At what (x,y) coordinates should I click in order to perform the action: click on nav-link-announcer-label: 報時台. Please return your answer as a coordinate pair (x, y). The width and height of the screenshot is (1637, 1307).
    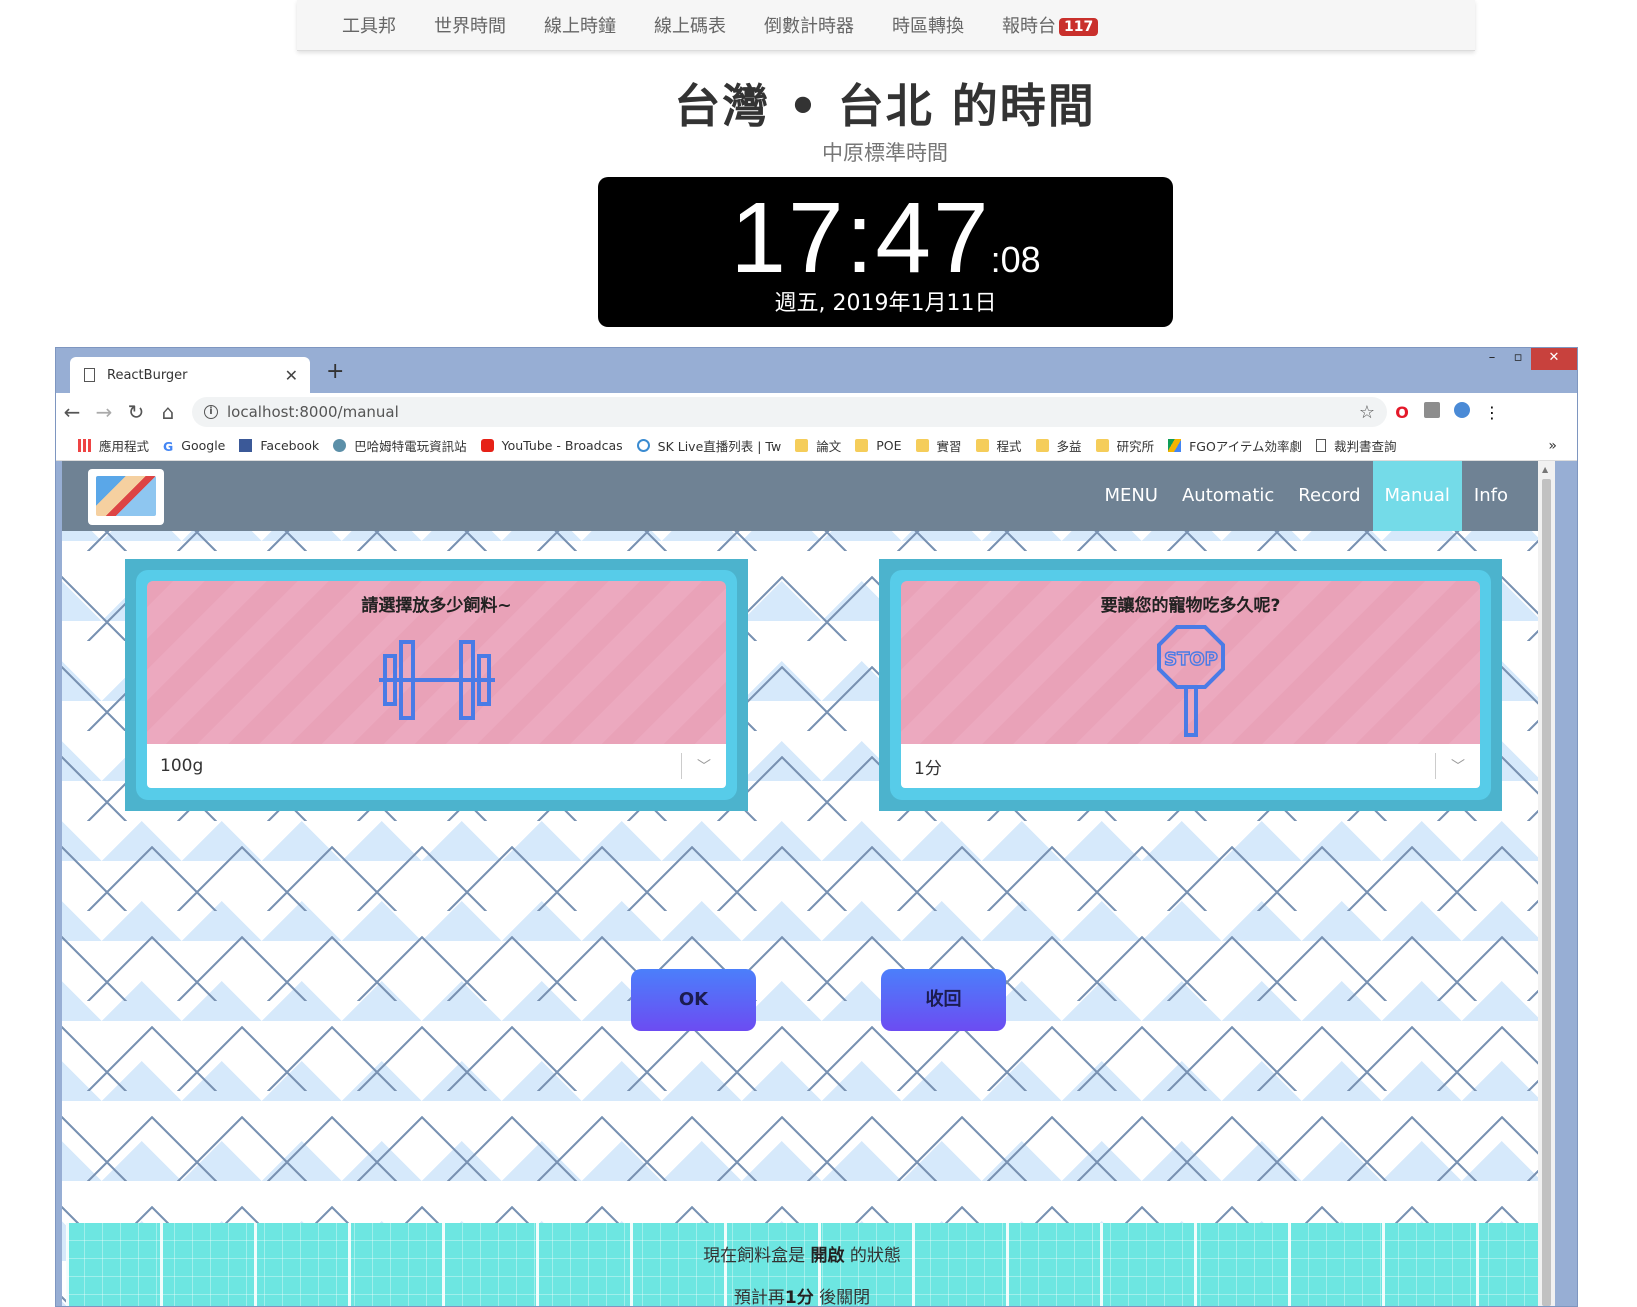
    Looking at the image, I should click on (1029, 26).